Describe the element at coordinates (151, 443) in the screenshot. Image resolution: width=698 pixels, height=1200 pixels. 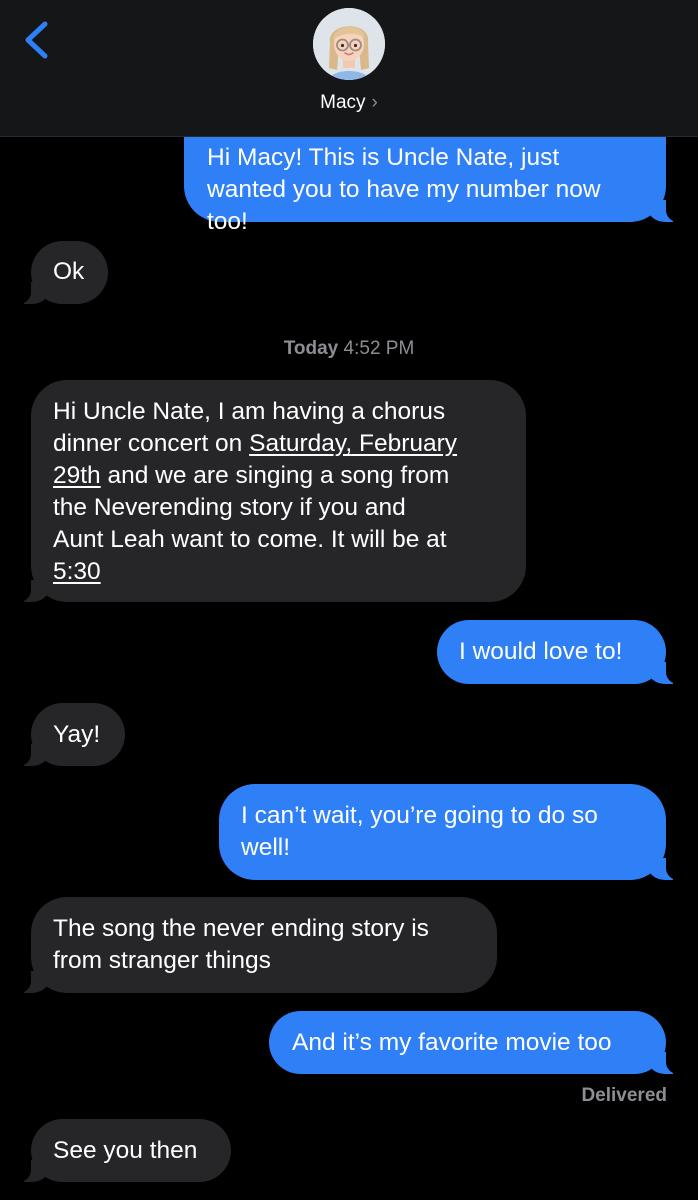
I see `message-text-fragment: dinner concert on` at that location.